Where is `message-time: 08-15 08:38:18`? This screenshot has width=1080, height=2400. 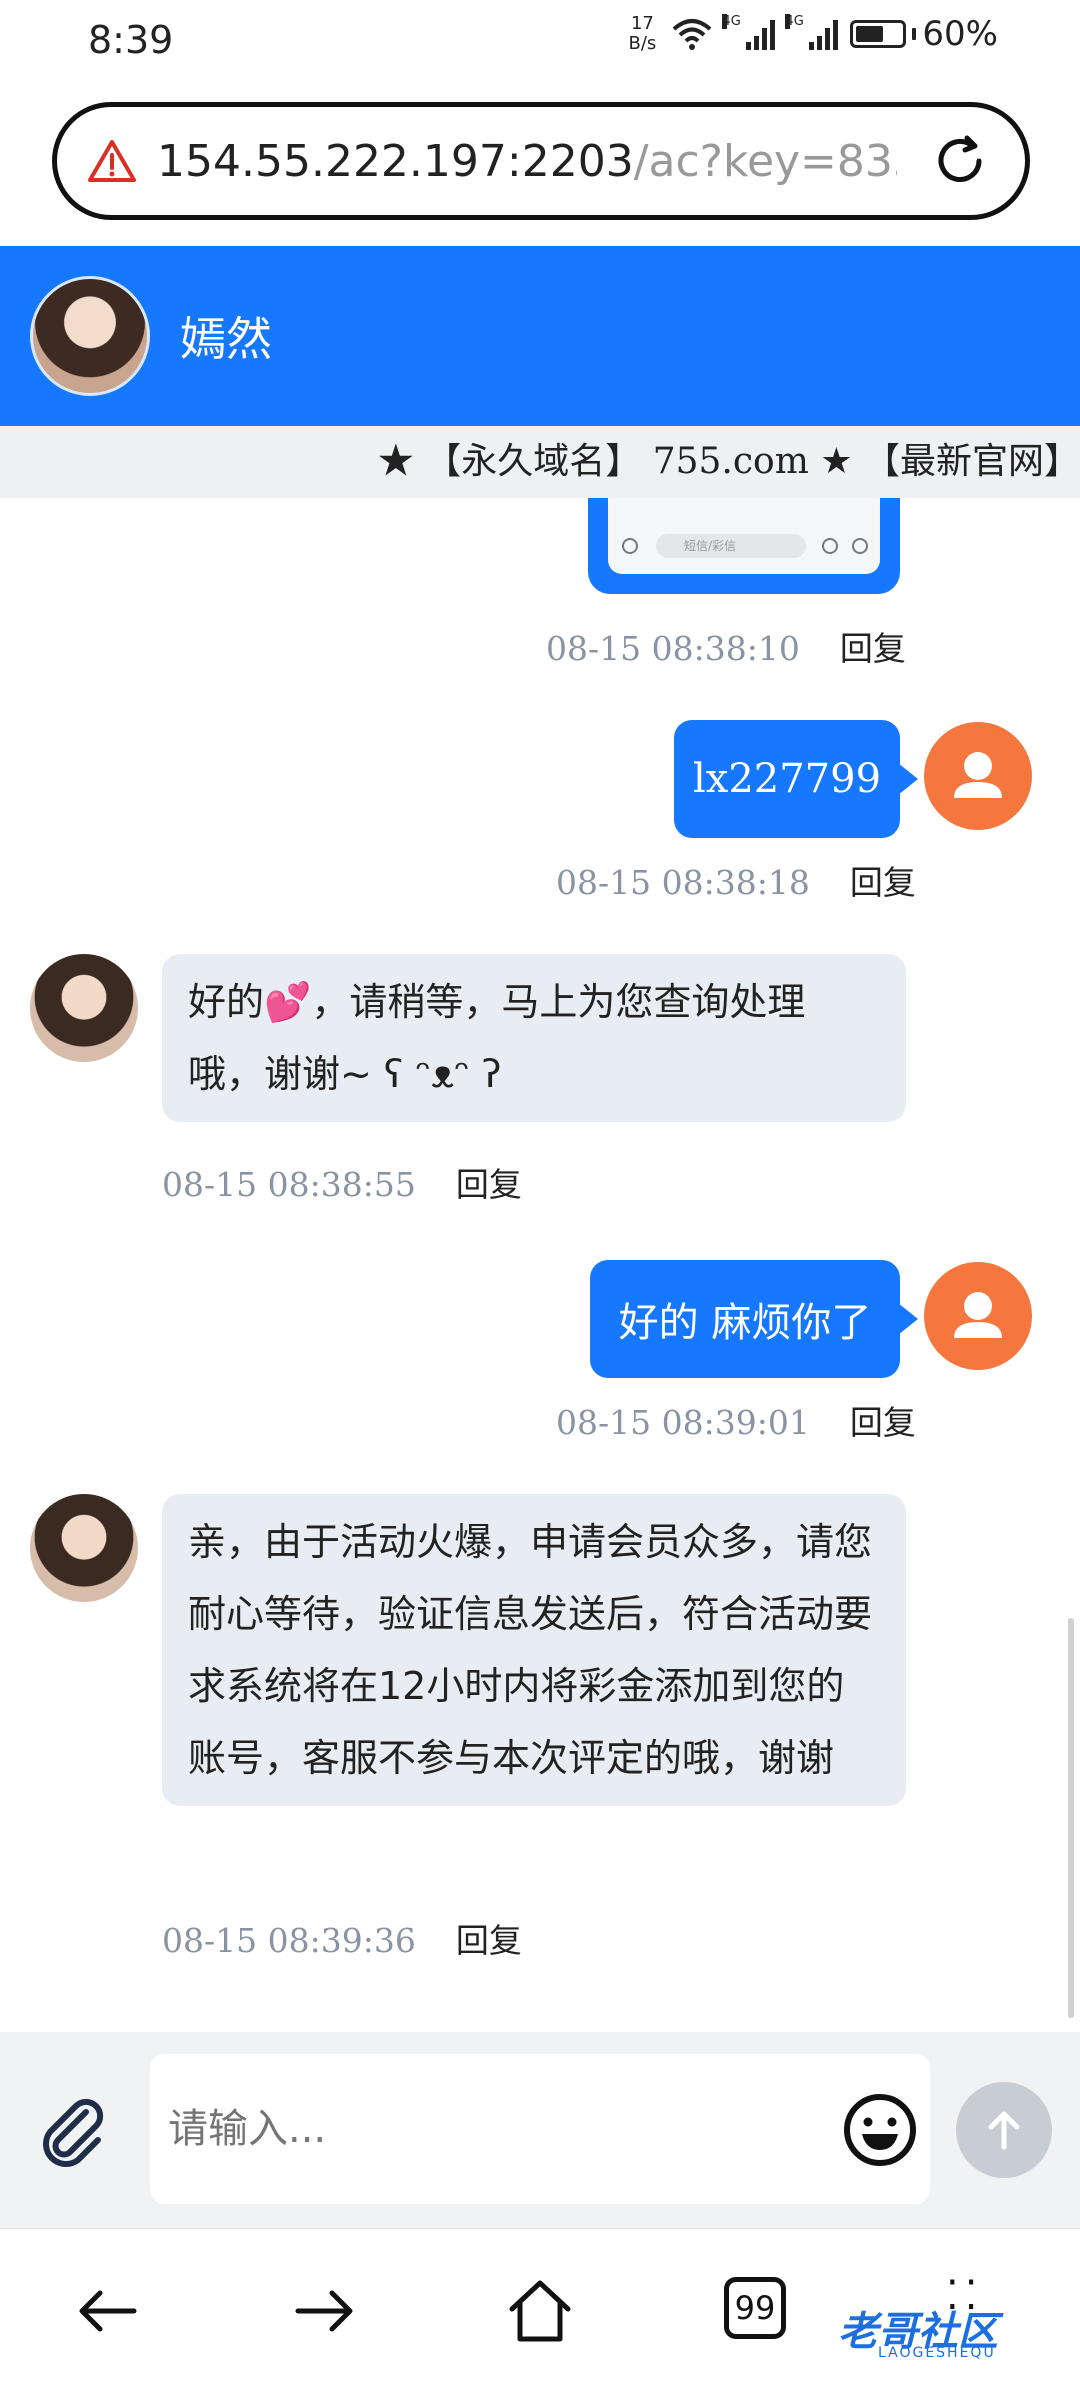 message-time: 08-15 08:38:18 is located at coordinates (683, 882).